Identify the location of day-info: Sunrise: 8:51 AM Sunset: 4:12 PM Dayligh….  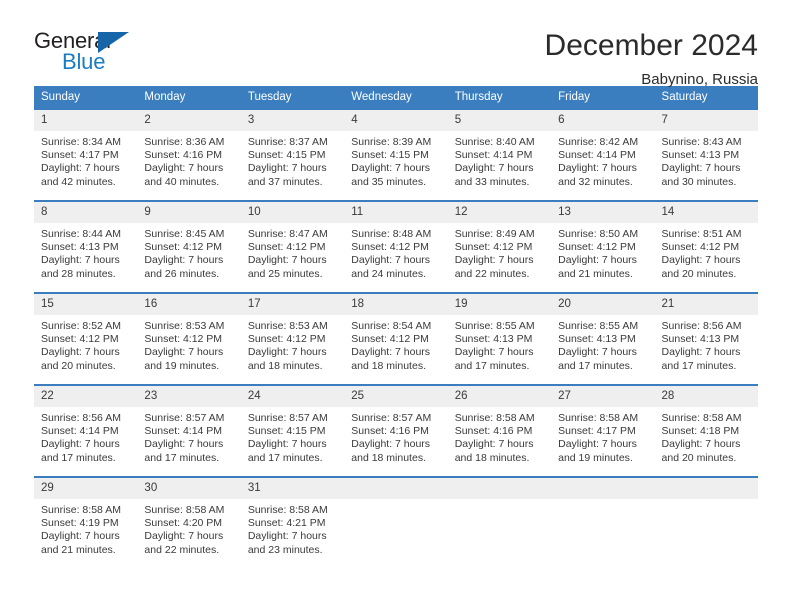
(706, 252).